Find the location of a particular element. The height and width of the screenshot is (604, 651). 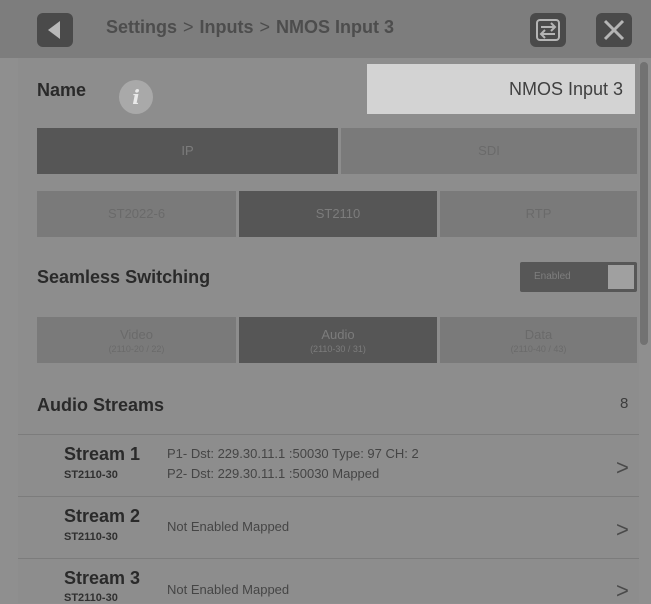

stream-detail-line2: P2- Dst: 229.30.11.1 :50030 Mapped is located at coordinates (273, 473).